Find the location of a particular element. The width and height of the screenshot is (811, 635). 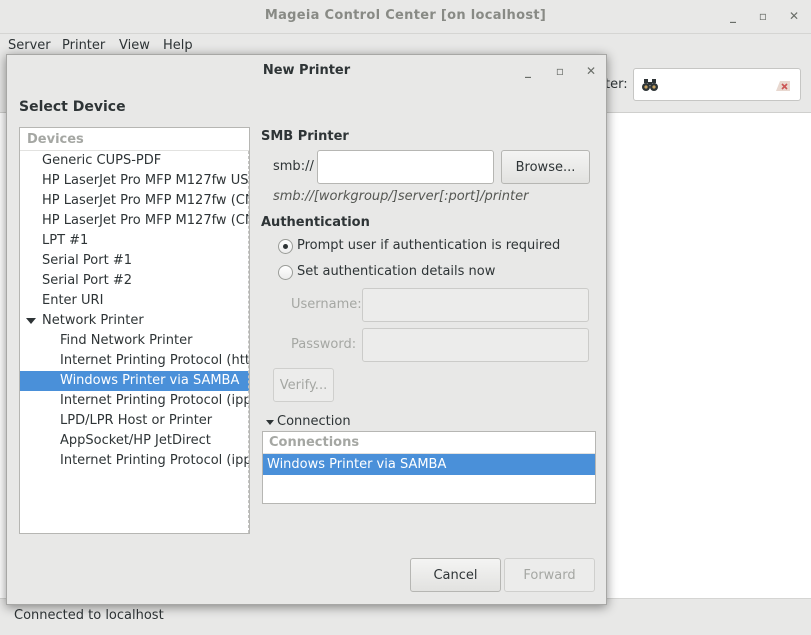

device-list-item: Internet Printing Protocol (http) is located at coordinates (134, 361).